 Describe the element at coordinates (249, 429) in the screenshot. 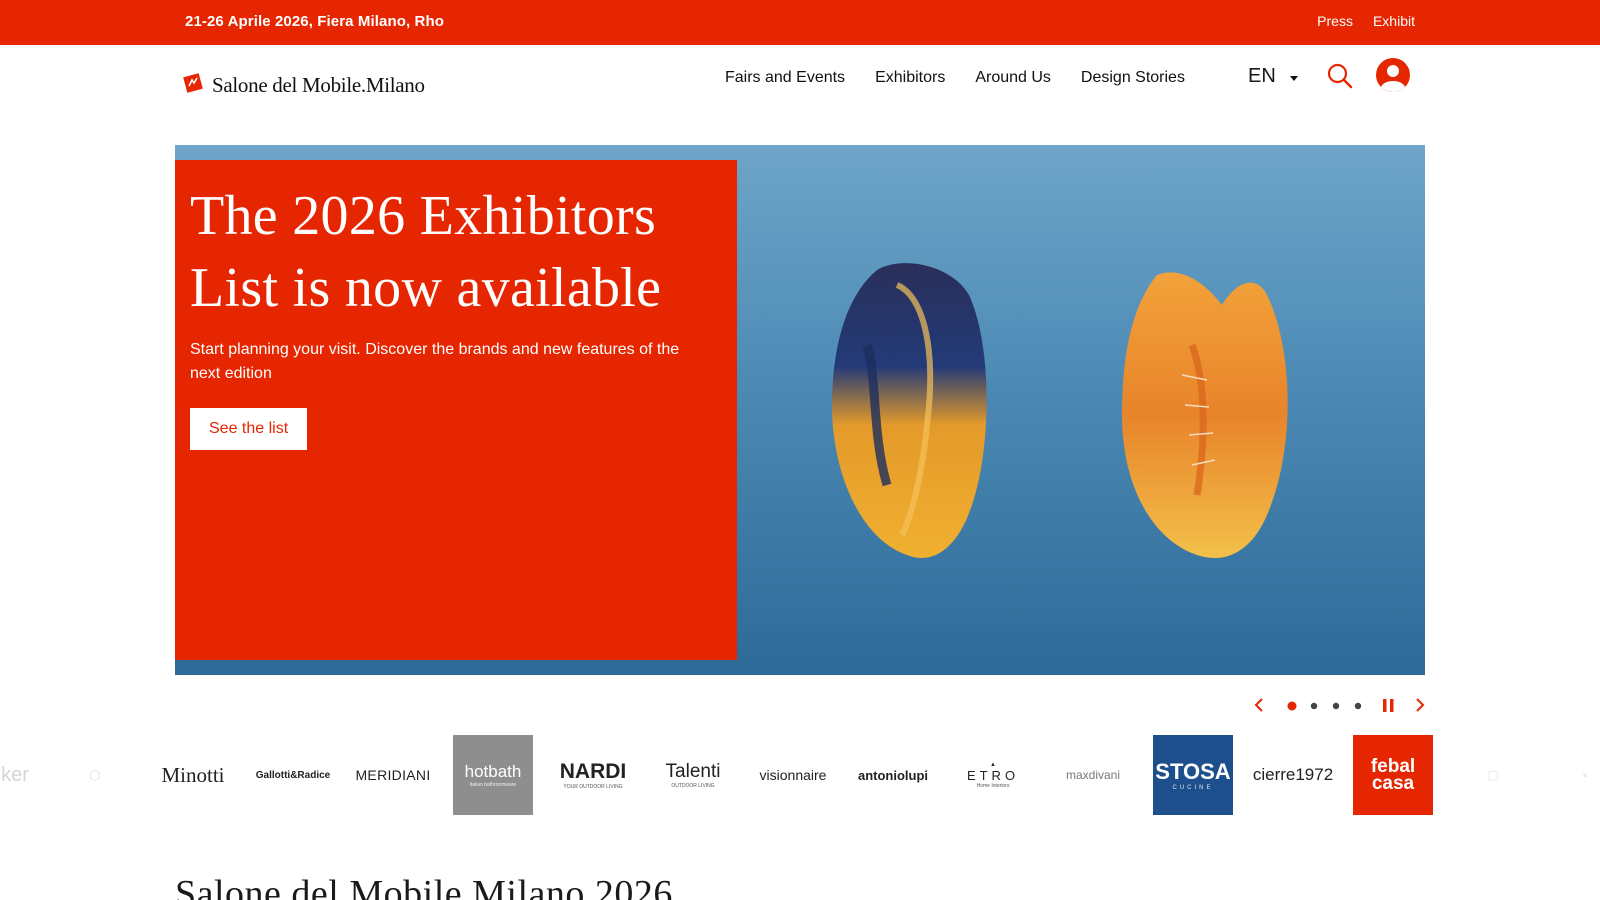

I see `see-the-list-button: See the list` at that location.